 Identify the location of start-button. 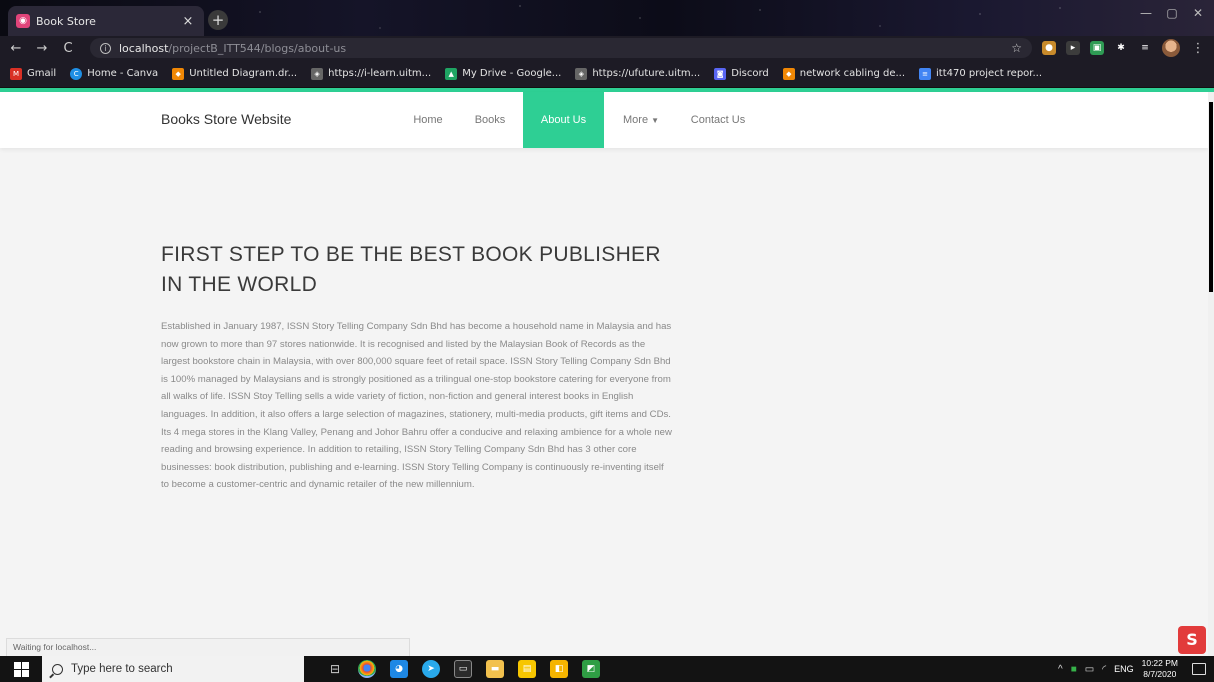
(21, 669).